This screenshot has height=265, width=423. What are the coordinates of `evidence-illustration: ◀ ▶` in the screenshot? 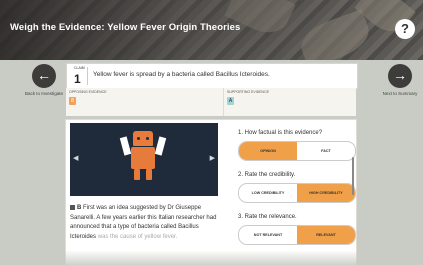 It's located at (144, 159).